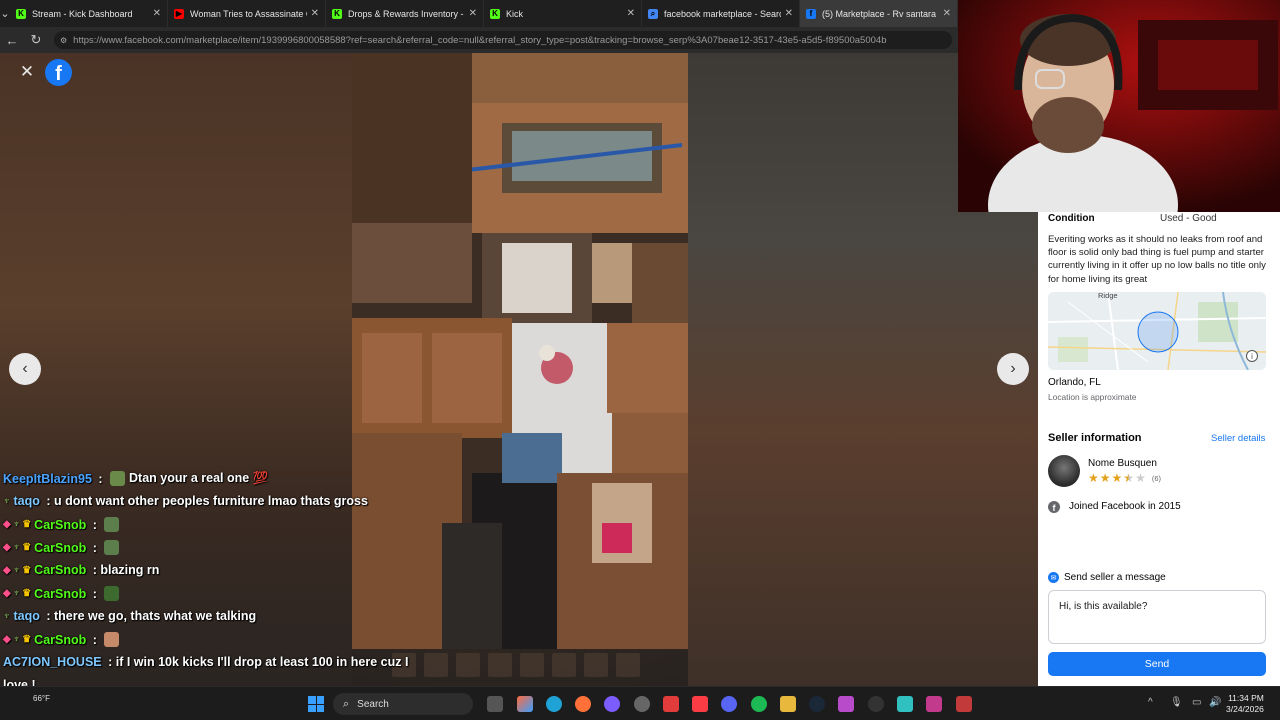 The width and height of the screenshot is (1280, 720). Describe the element at coordinates (612, 704) in the screenshot. I see `app-icon` at that location.